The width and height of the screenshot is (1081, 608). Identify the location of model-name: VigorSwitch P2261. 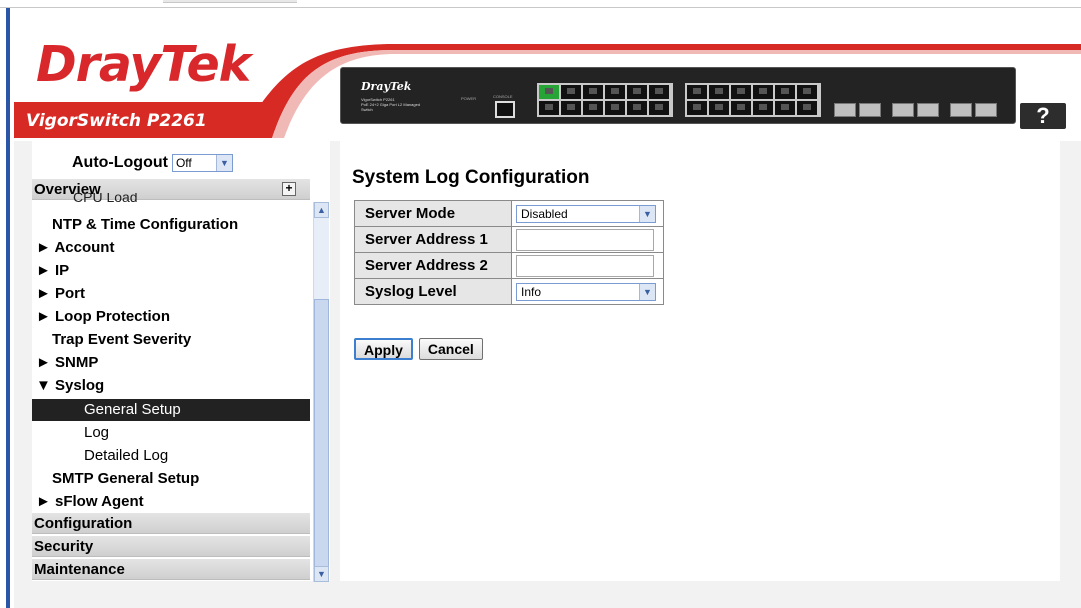
(116, 121).